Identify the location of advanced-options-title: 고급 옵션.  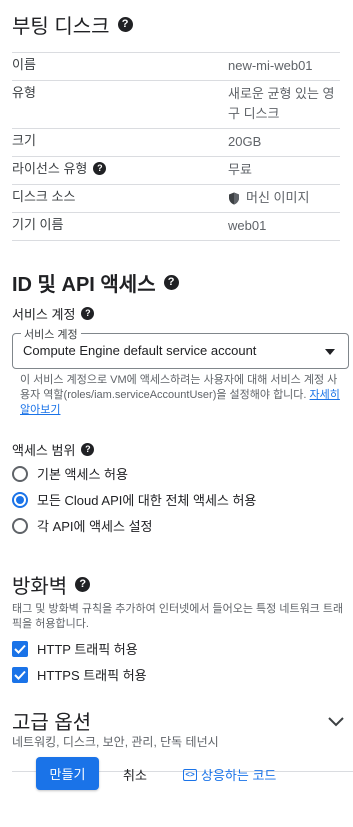
(51, 720).